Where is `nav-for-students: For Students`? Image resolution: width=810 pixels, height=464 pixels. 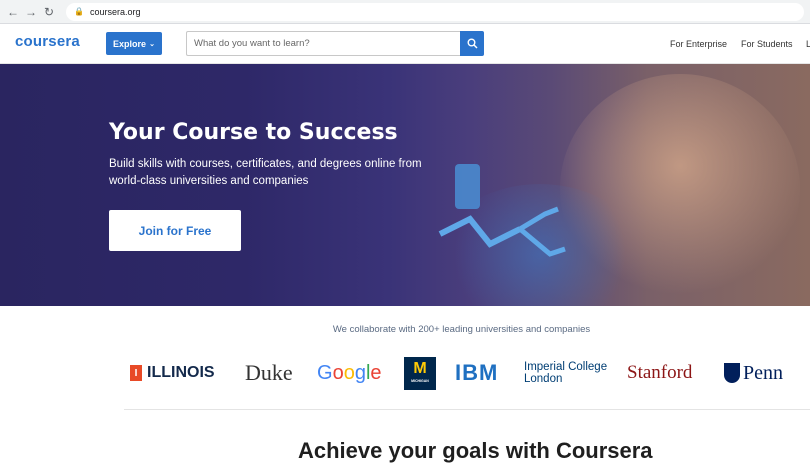 nav-for-students: For Students is located at coordinates (767, 44).